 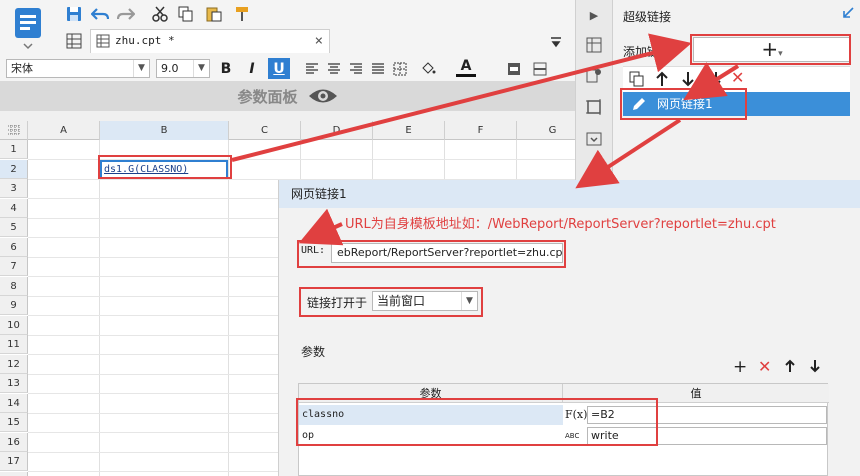 What do you see at coordinates (14, 130) in the screenshot?
I see `select-all-corner` at bounding box center [14, 130].